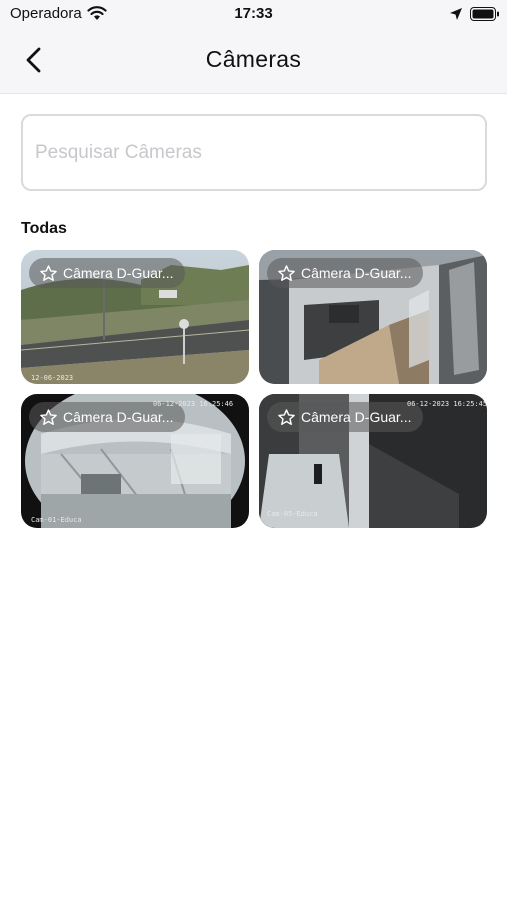  Describe the element at coordinates (193, 404) in the screenshot. I see `camera-timestamp: 06-12-2023 16:25:46` at that location.